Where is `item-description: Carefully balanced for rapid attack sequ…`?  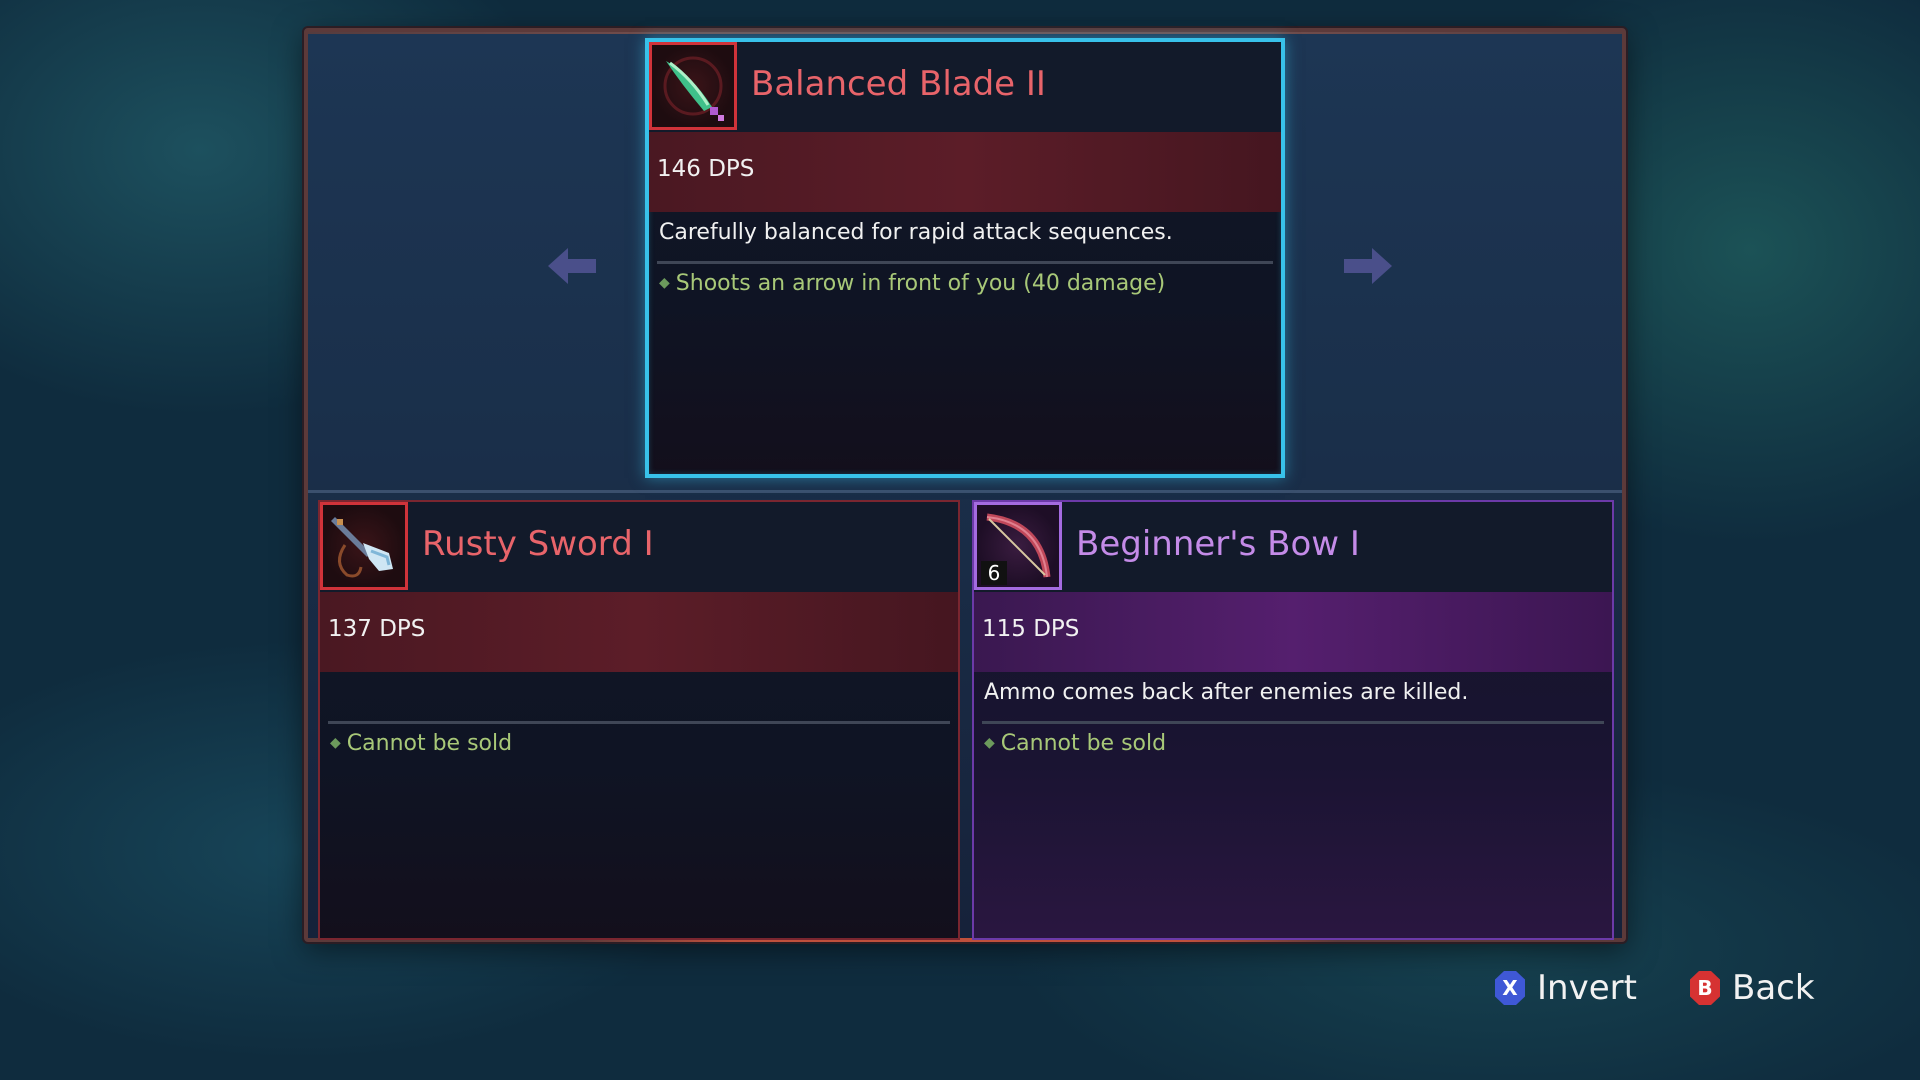
item-description: Carefully balanced for rapid attack sequ… is located at coordinates (916, 232).